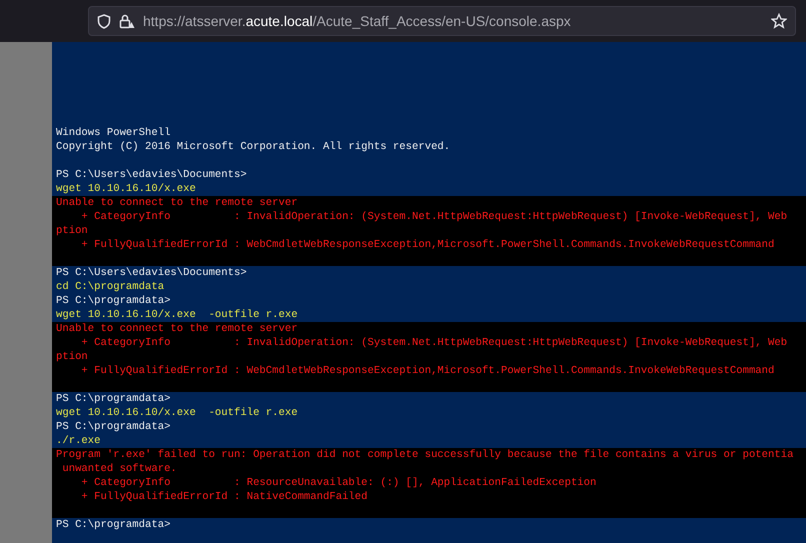 The image size is (806, 543). What do you see at coordinates (119, 469) in the screenshot?
I see `console-error-line: unwanted software.` at bounding box center [119, 469].